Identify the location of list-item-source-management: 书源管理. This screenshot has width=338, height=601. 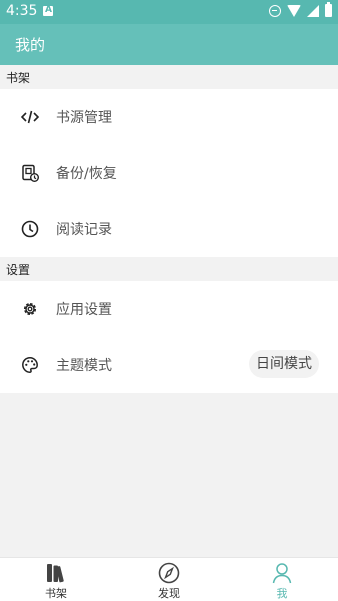
(169, 117).